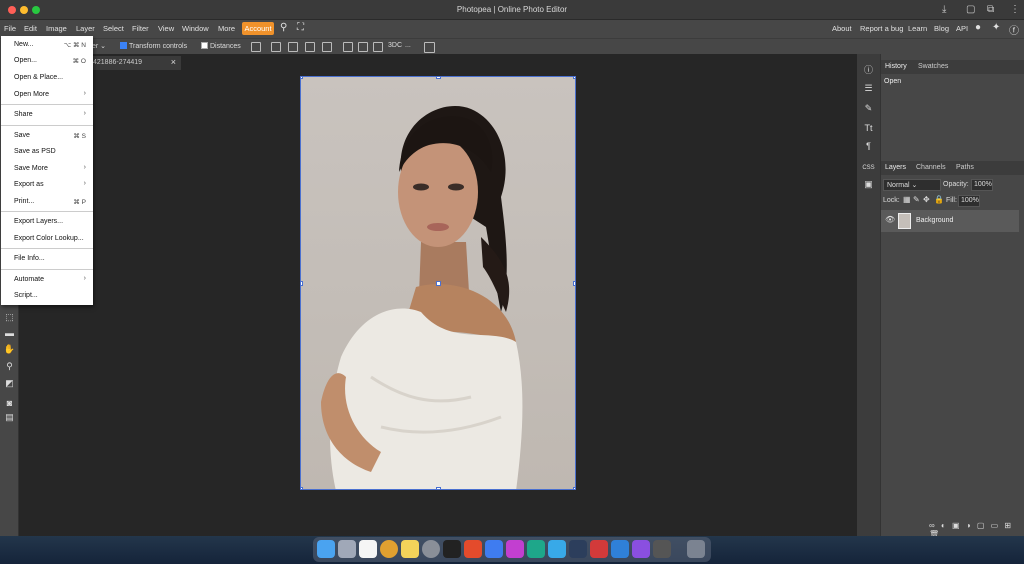 Image resolution: width=1024 pixels, height=564 pixels. Describe the element at coordinates (941, 28) in the screenshot. I see `blog-link: Blog` at that location.